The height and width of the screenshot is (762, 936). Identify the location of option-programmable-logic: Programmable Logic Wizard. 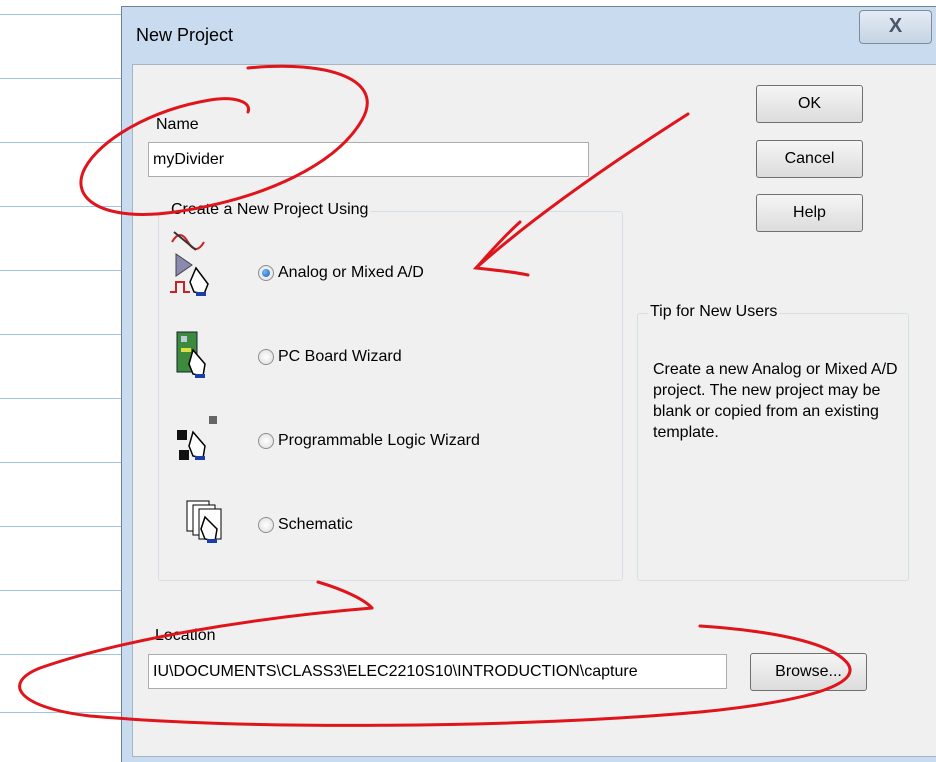
(369, 441).